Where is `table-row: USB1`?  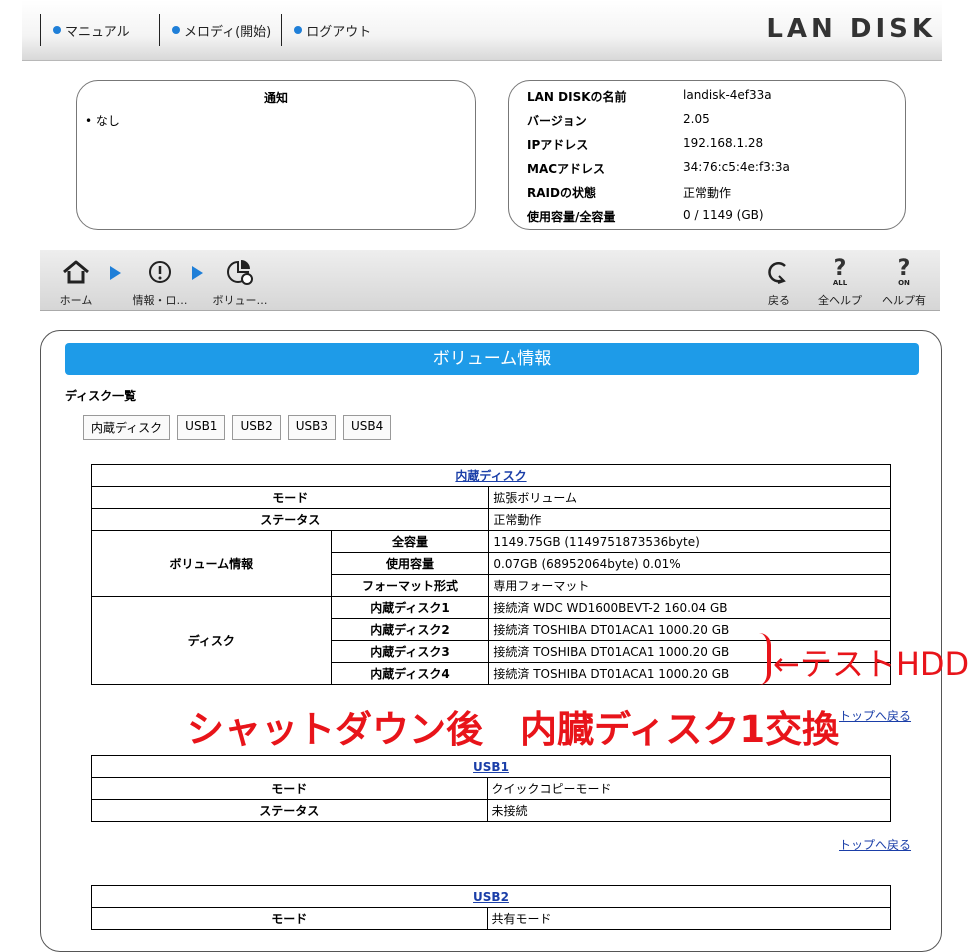 table-row: USB1 is located at coordinates (491, 766).